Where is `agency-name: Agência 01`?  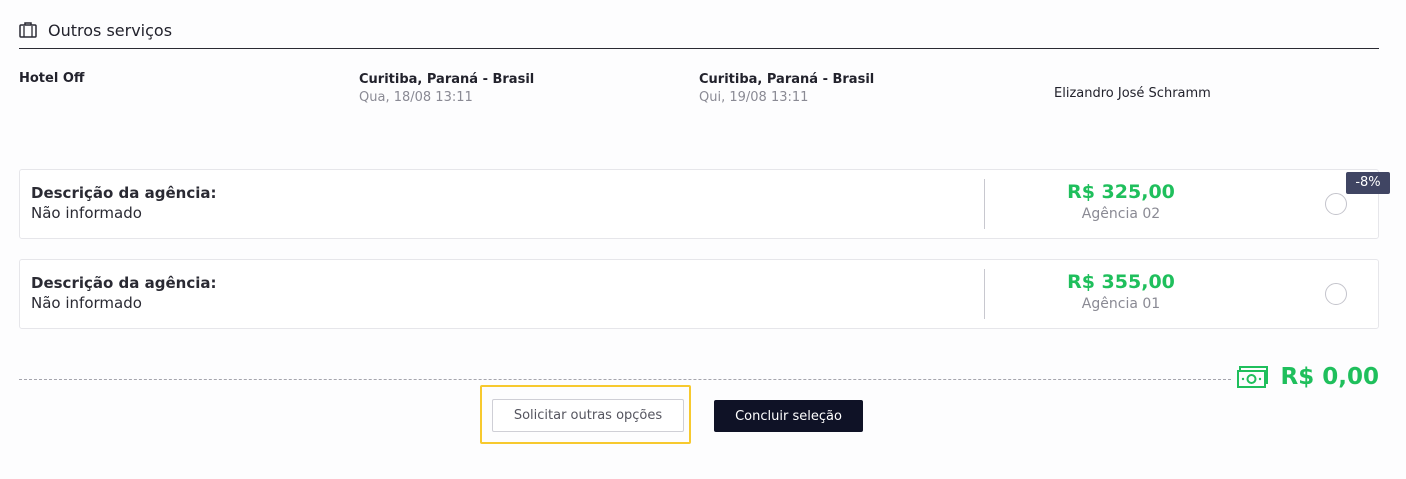
agency-name: Agência 01 is located at coordinates (1121, 304).